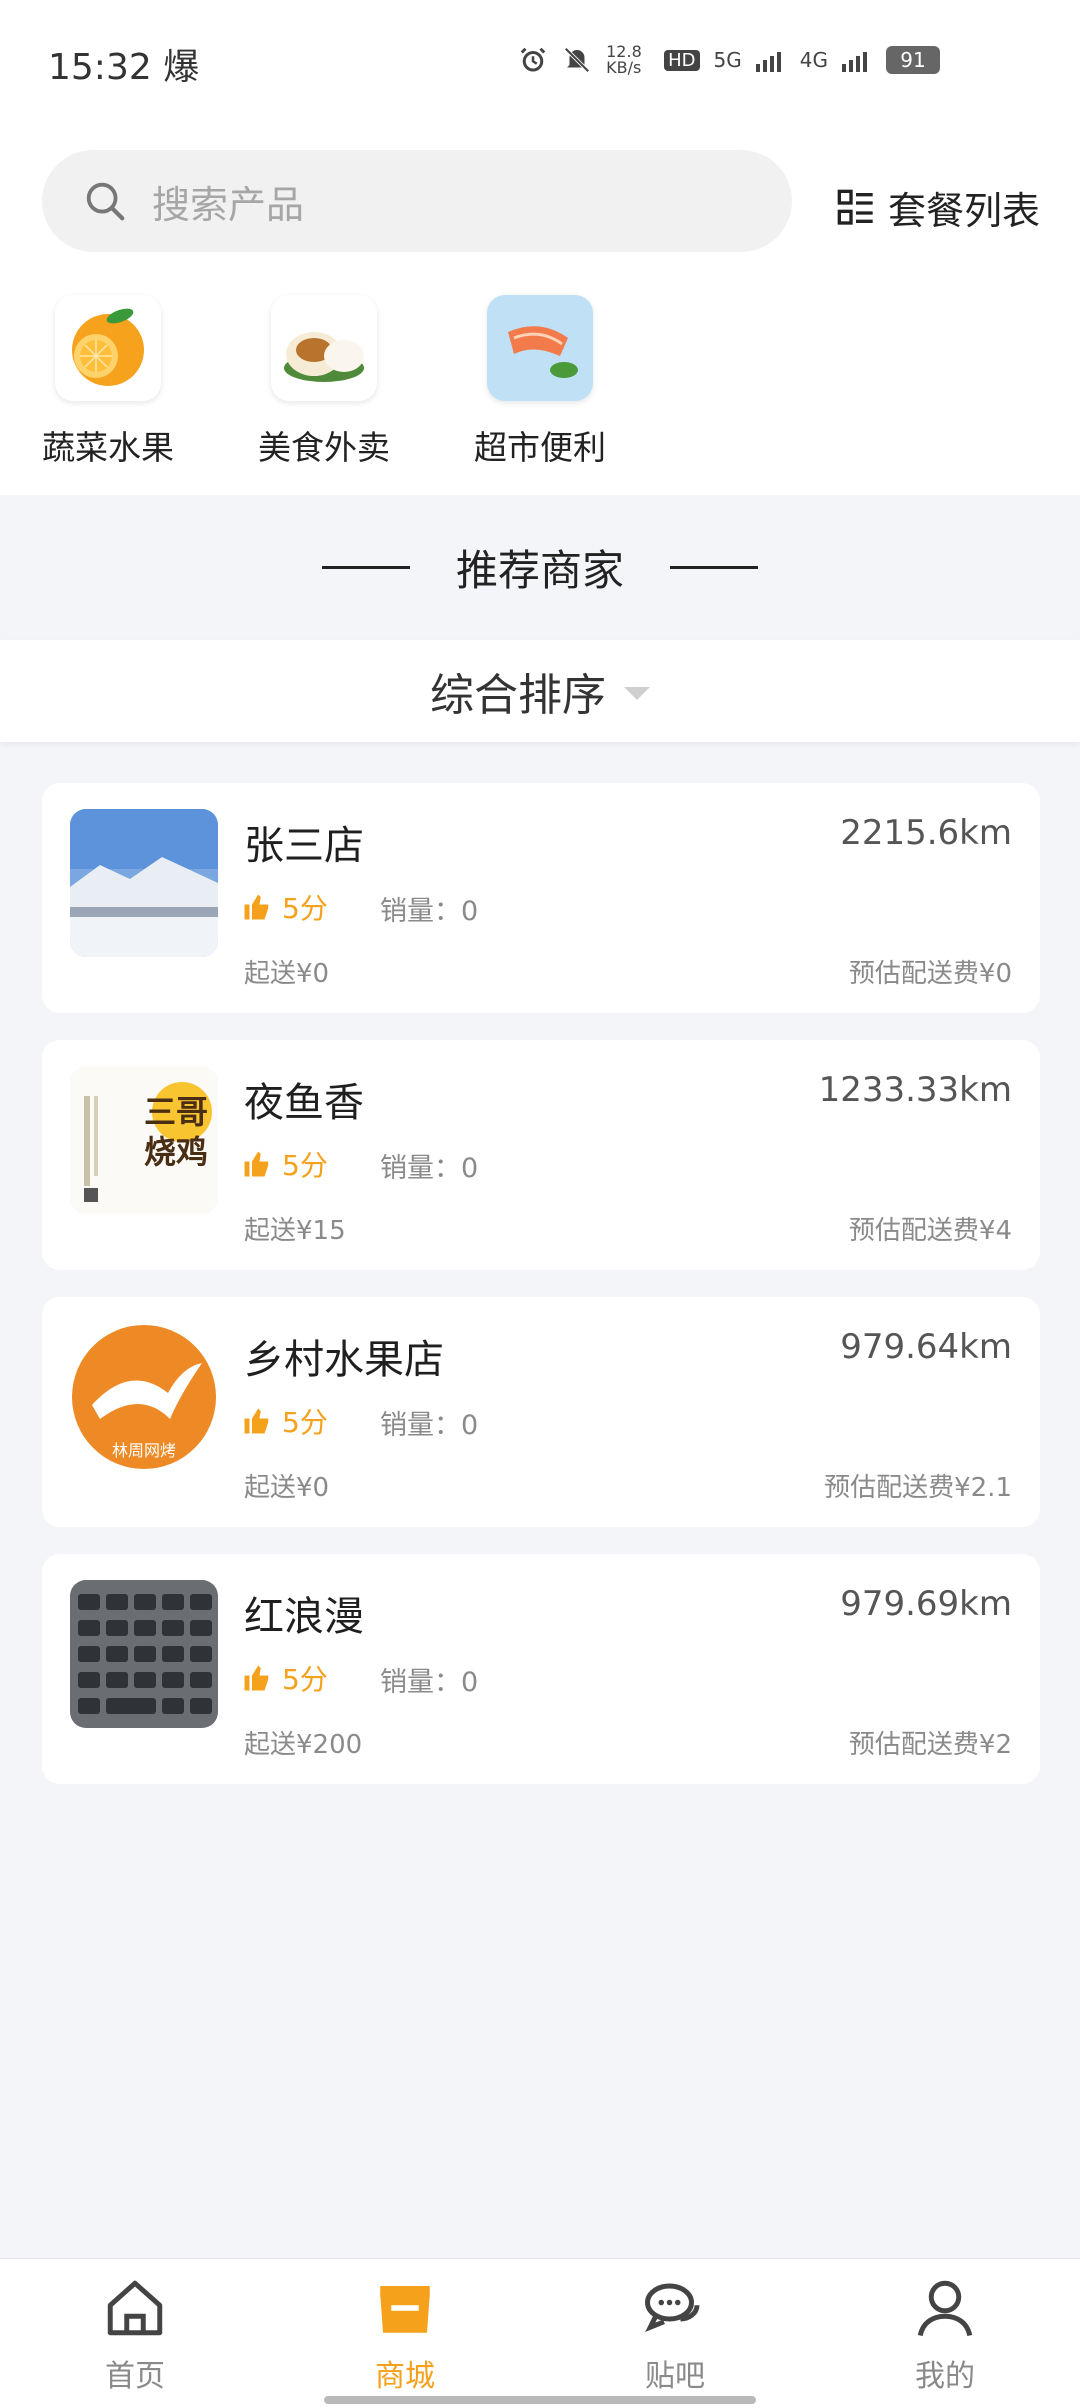  I want to click on status-bar: 15:32 爆 12.8 KB/s HD 5G 4G 91, so click(540, 65).